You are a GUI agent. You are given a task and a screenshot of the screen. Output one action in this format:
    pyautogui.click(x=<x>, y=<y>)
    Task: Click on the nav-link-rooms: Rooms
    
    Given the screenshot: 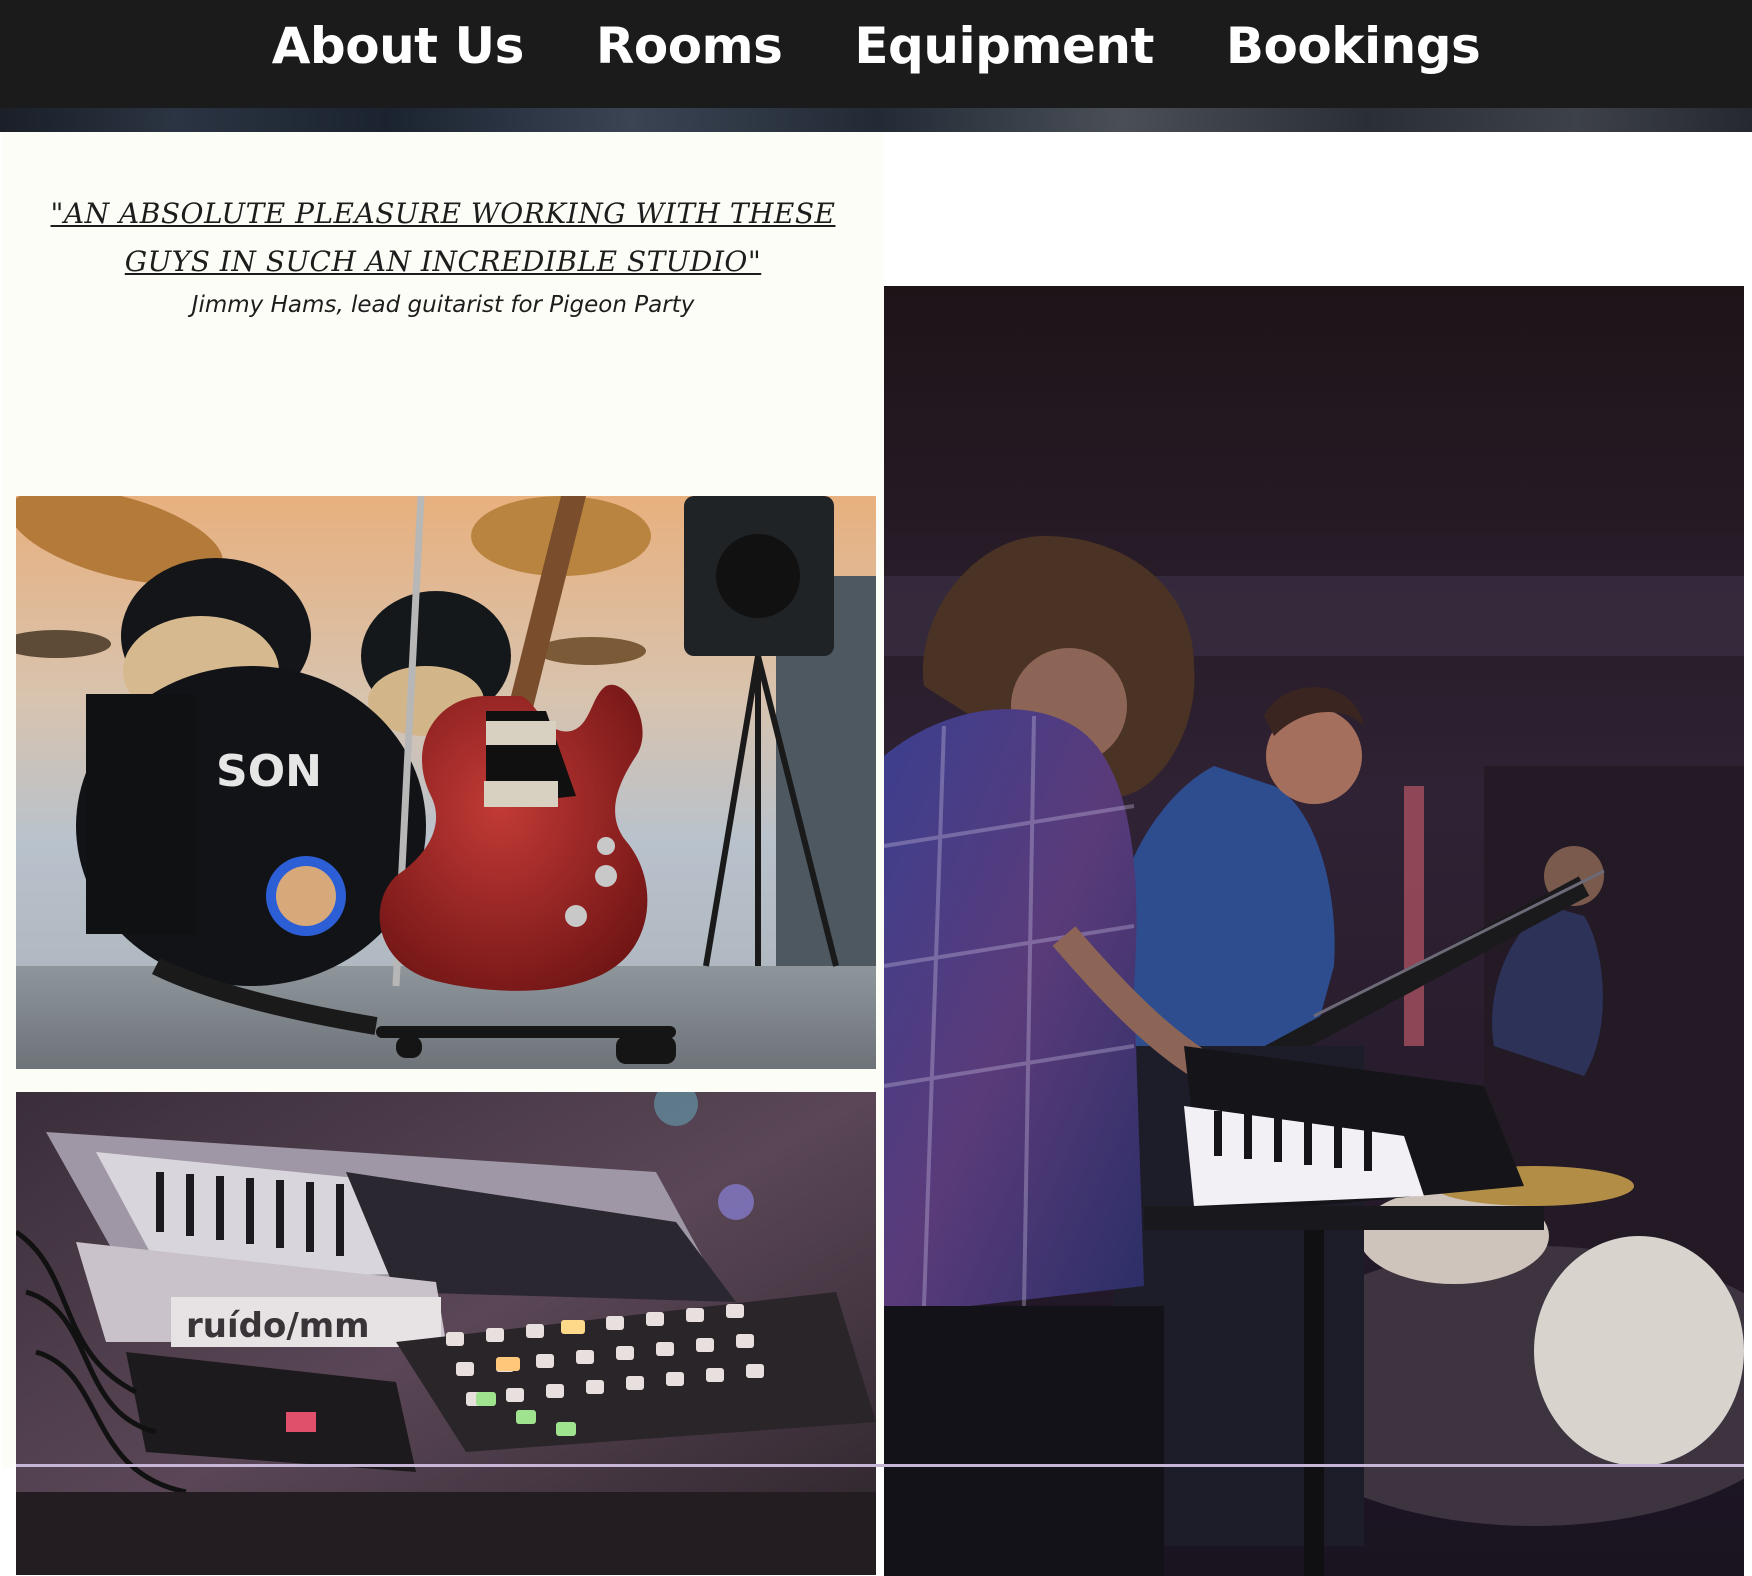 What is the action you would take?
    pyautogui.click(x=689, y=46)
    